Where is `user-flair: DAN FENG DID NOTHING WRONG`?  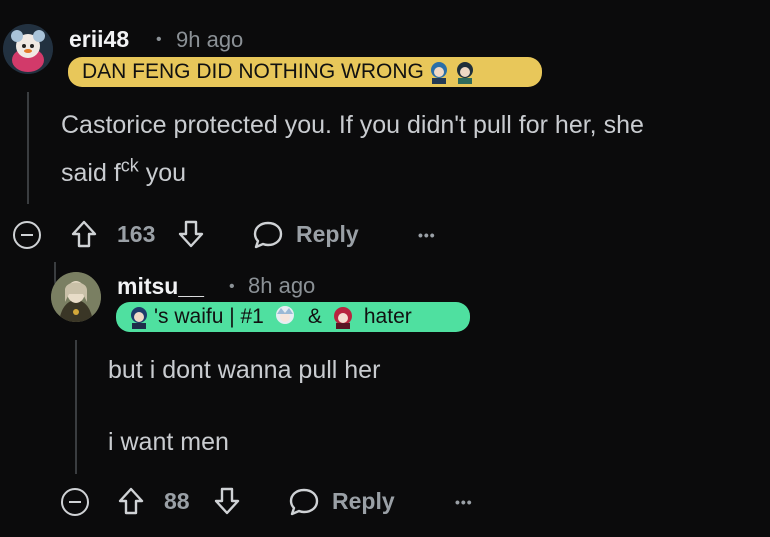 user-flair: DAN FENG DID NOTHING WRONG is located at coordinates (305, 72).